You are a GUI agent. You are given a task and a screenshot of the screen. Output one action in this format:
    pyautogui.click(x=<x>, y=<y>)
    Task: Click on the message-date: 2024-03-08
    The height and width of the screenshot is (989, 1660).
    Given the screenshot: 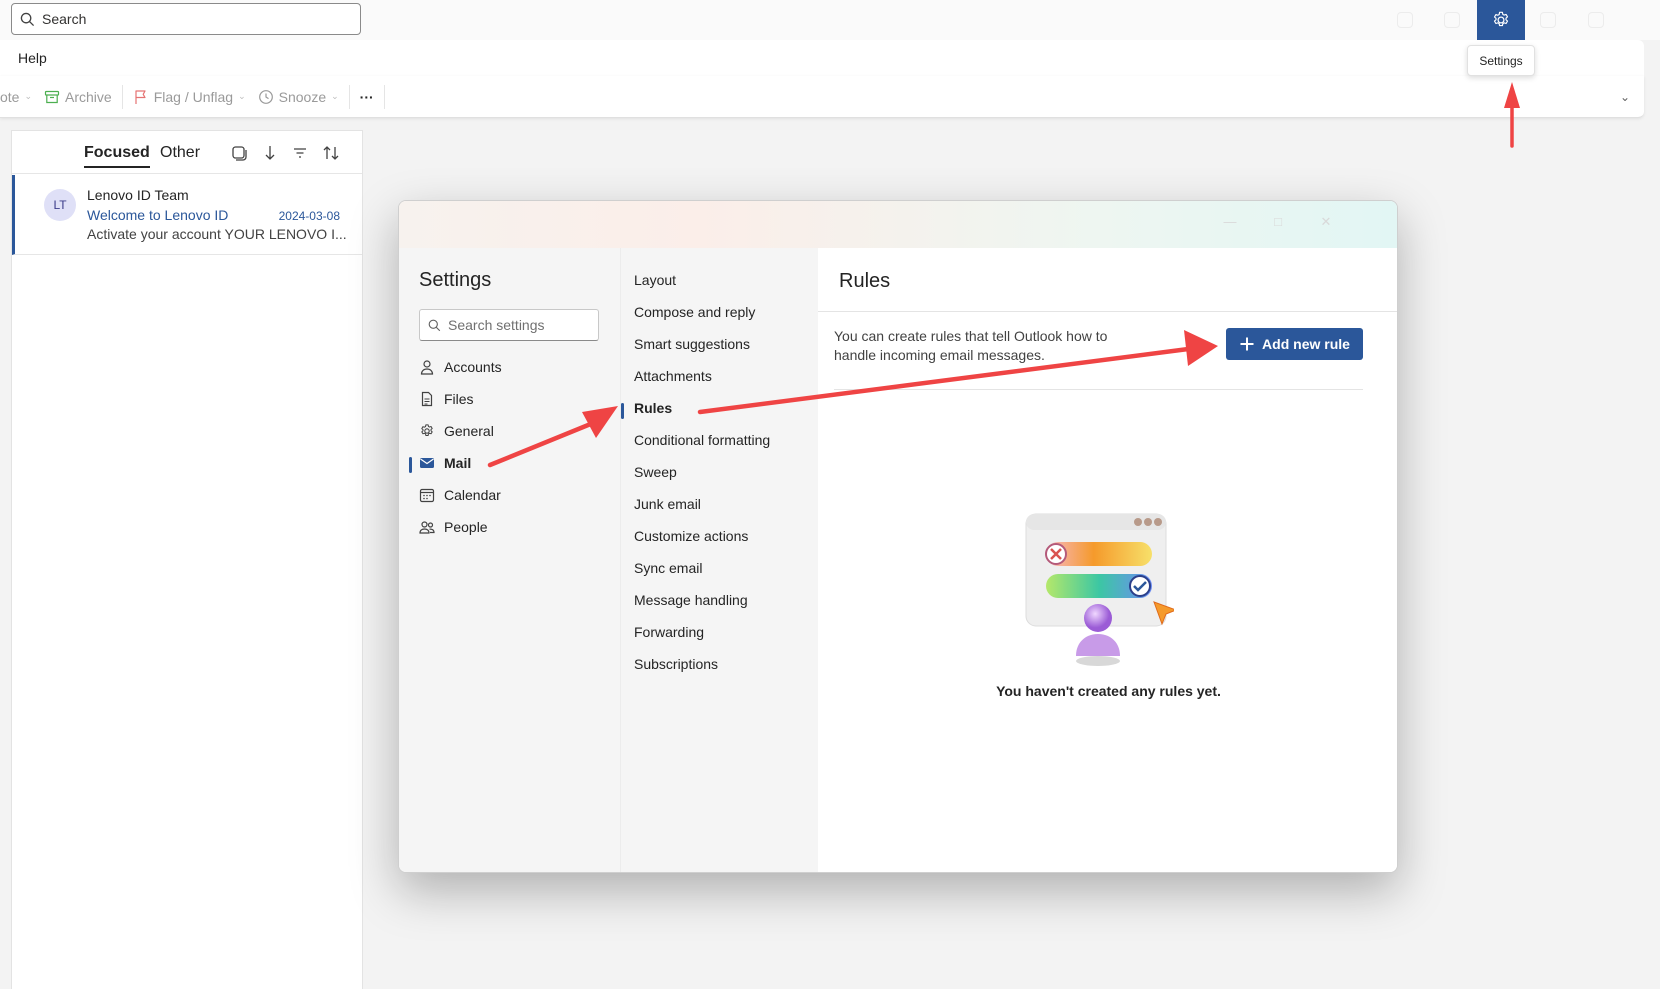 What is the action you would take?
    pyautogui.click(x=309, y=216)
    